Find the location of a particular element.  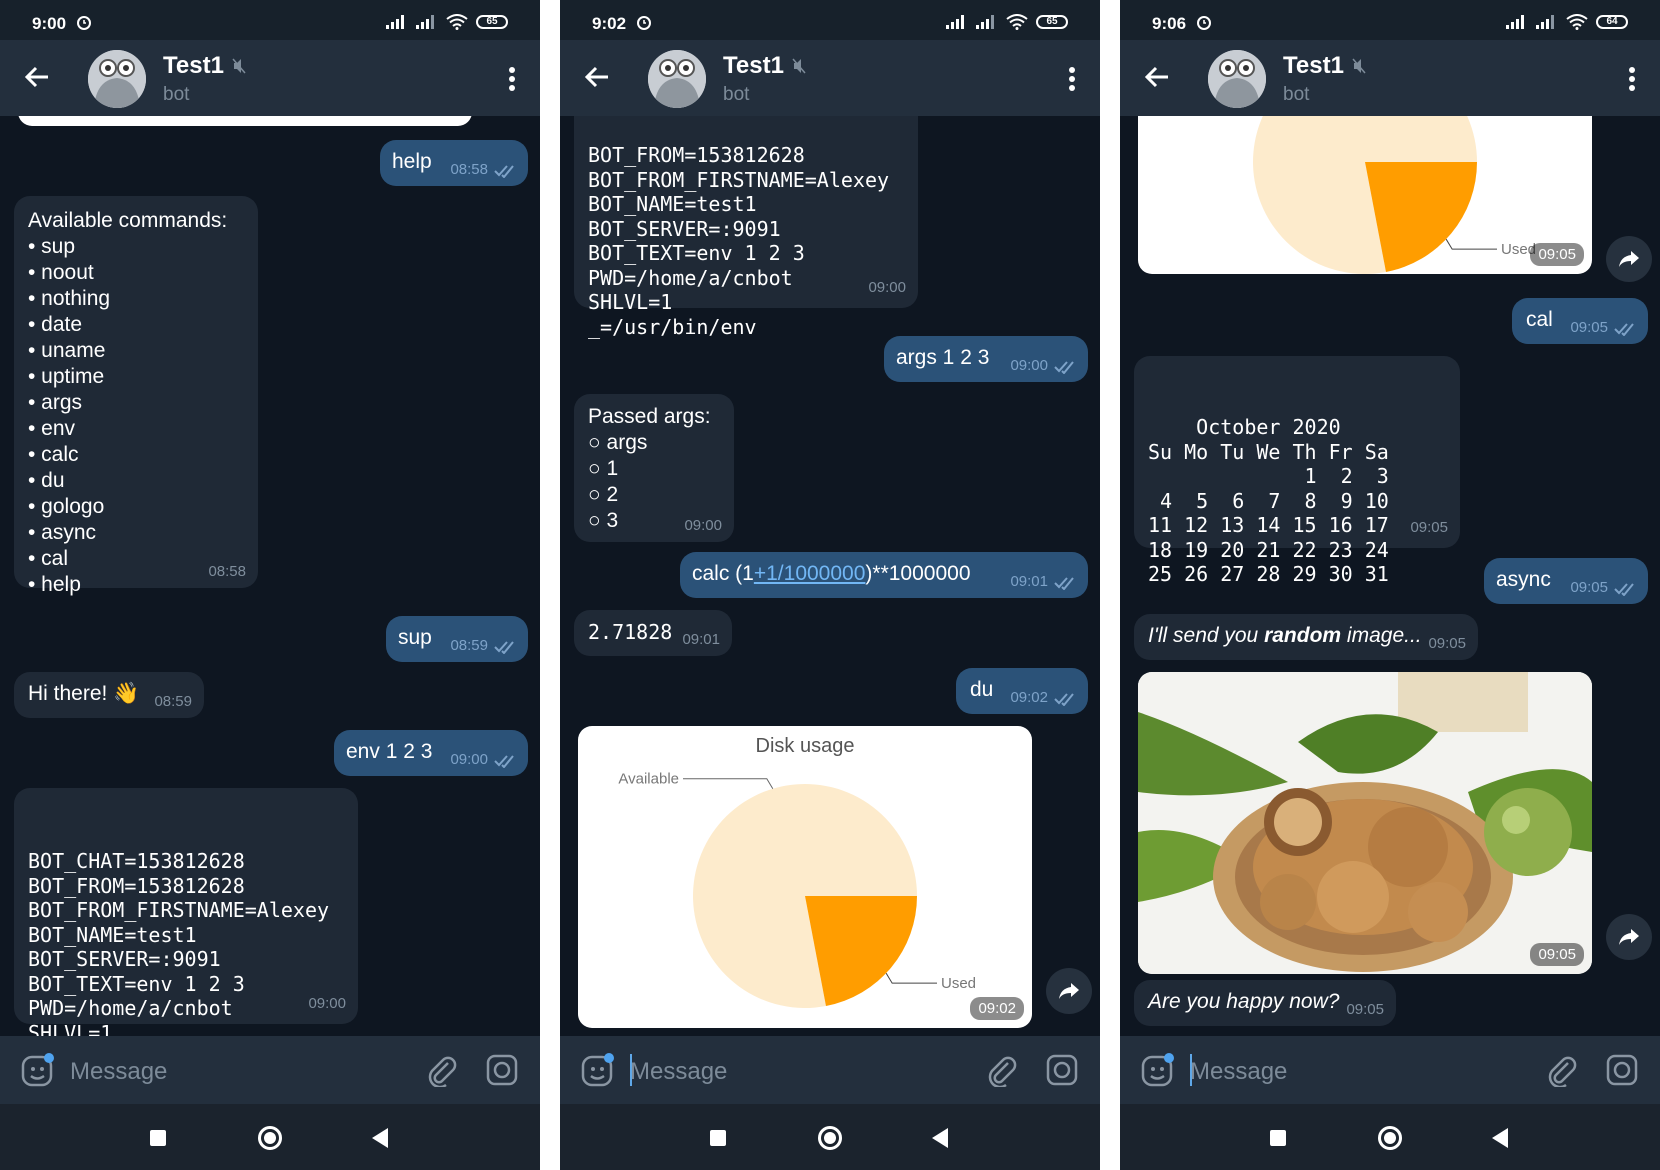

command-item: • du is located at coordinates (46, 480).